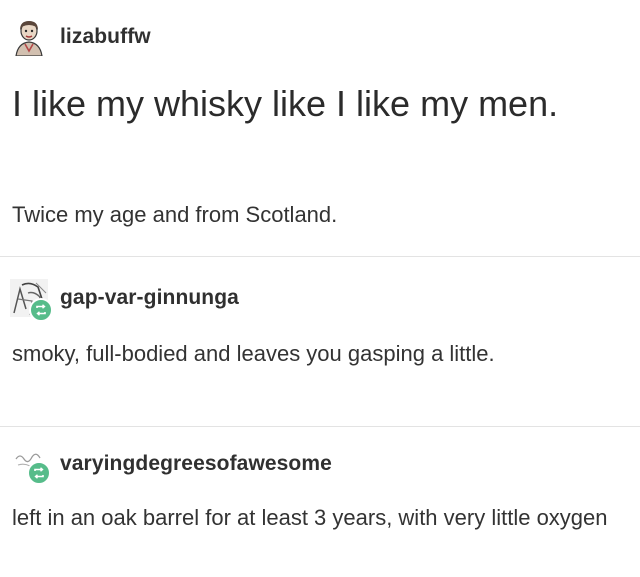  Describe the element at coordinates (175, 214) in the screenshot. I see `post-body: Twice my age and from Scotland.` at that location.